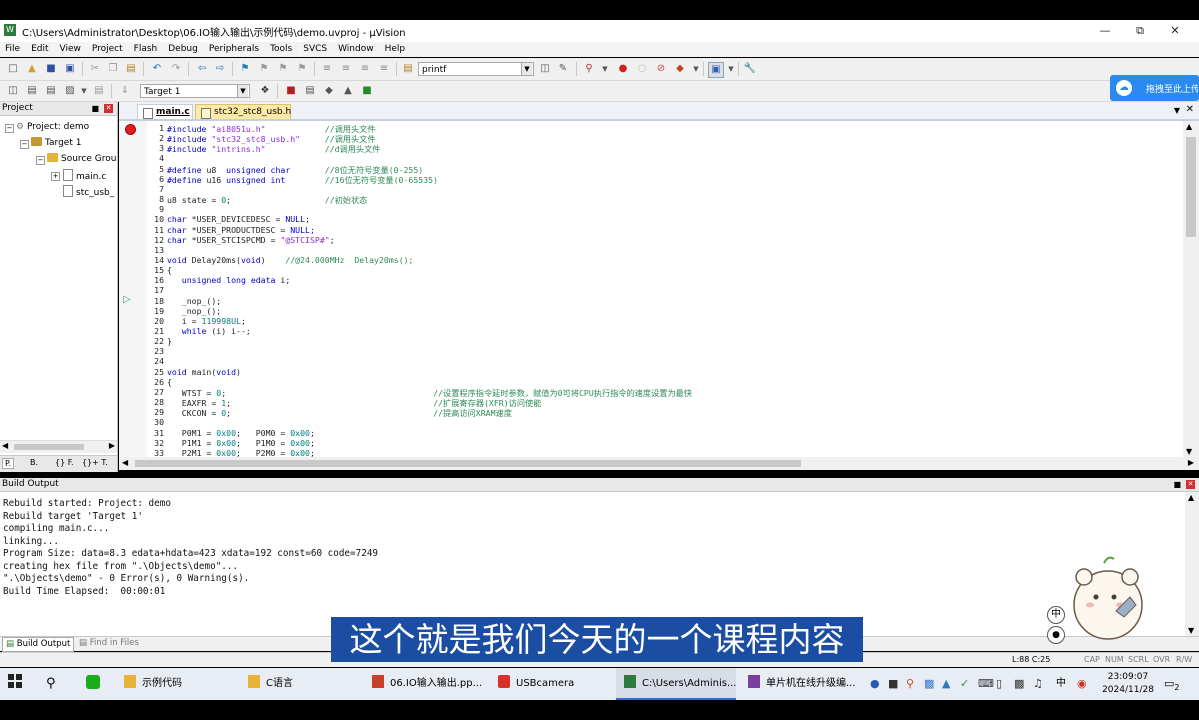 This screenshot has width=1199, height=720. What do you see at coordinates (1140, 31) in the screenshot?
I see `maximize-button: ⧉` at bounding box center [1140, 31].